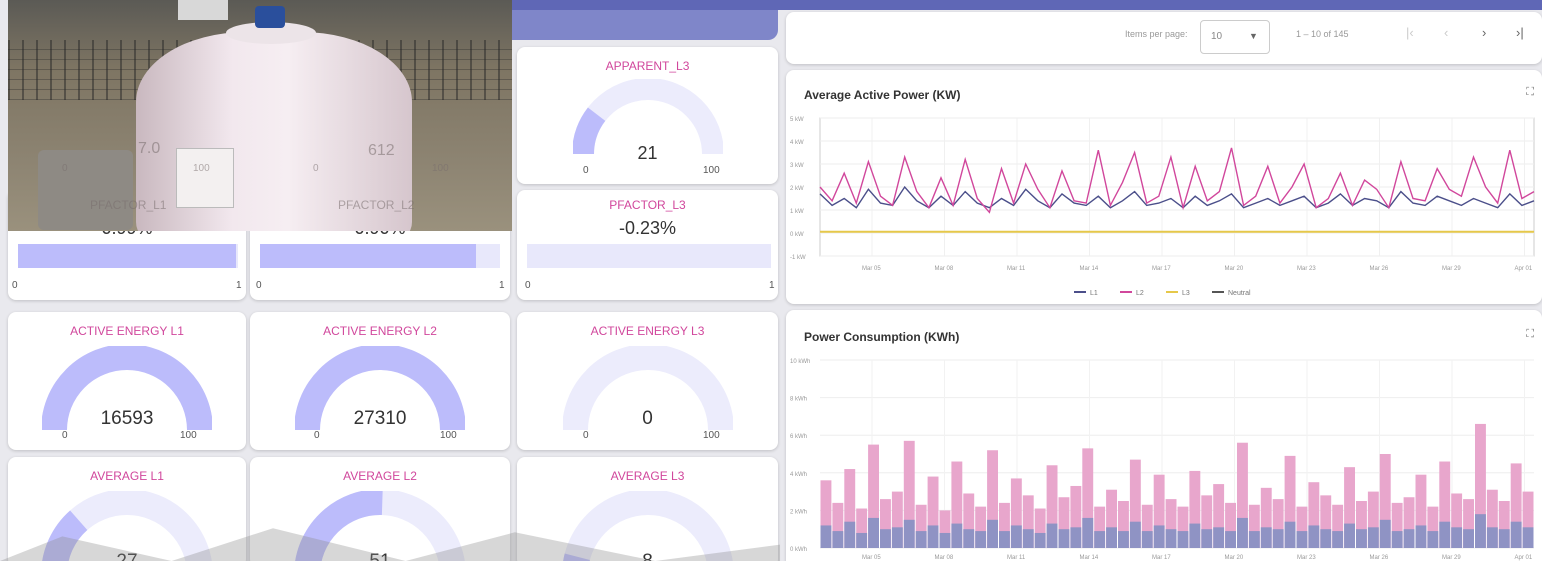 The width and height of the screenshot is (1542, 561). What do you see at coordinates (1186, 293) in the screenshot?
I see `legend-label: L3` at bounding box center [1186, 293].